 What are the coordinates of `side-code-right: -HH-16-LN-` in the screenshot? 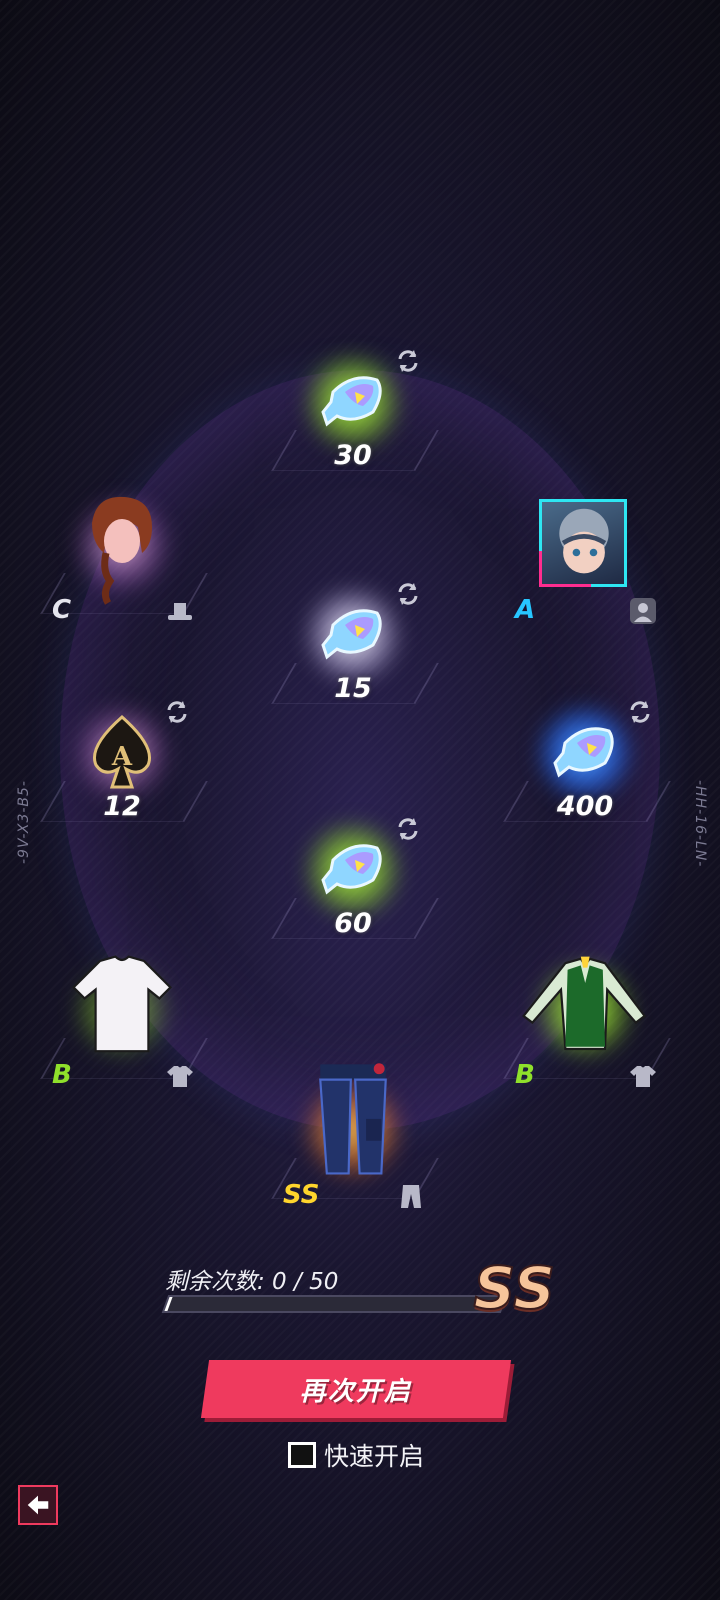 It's located at (700, 824).